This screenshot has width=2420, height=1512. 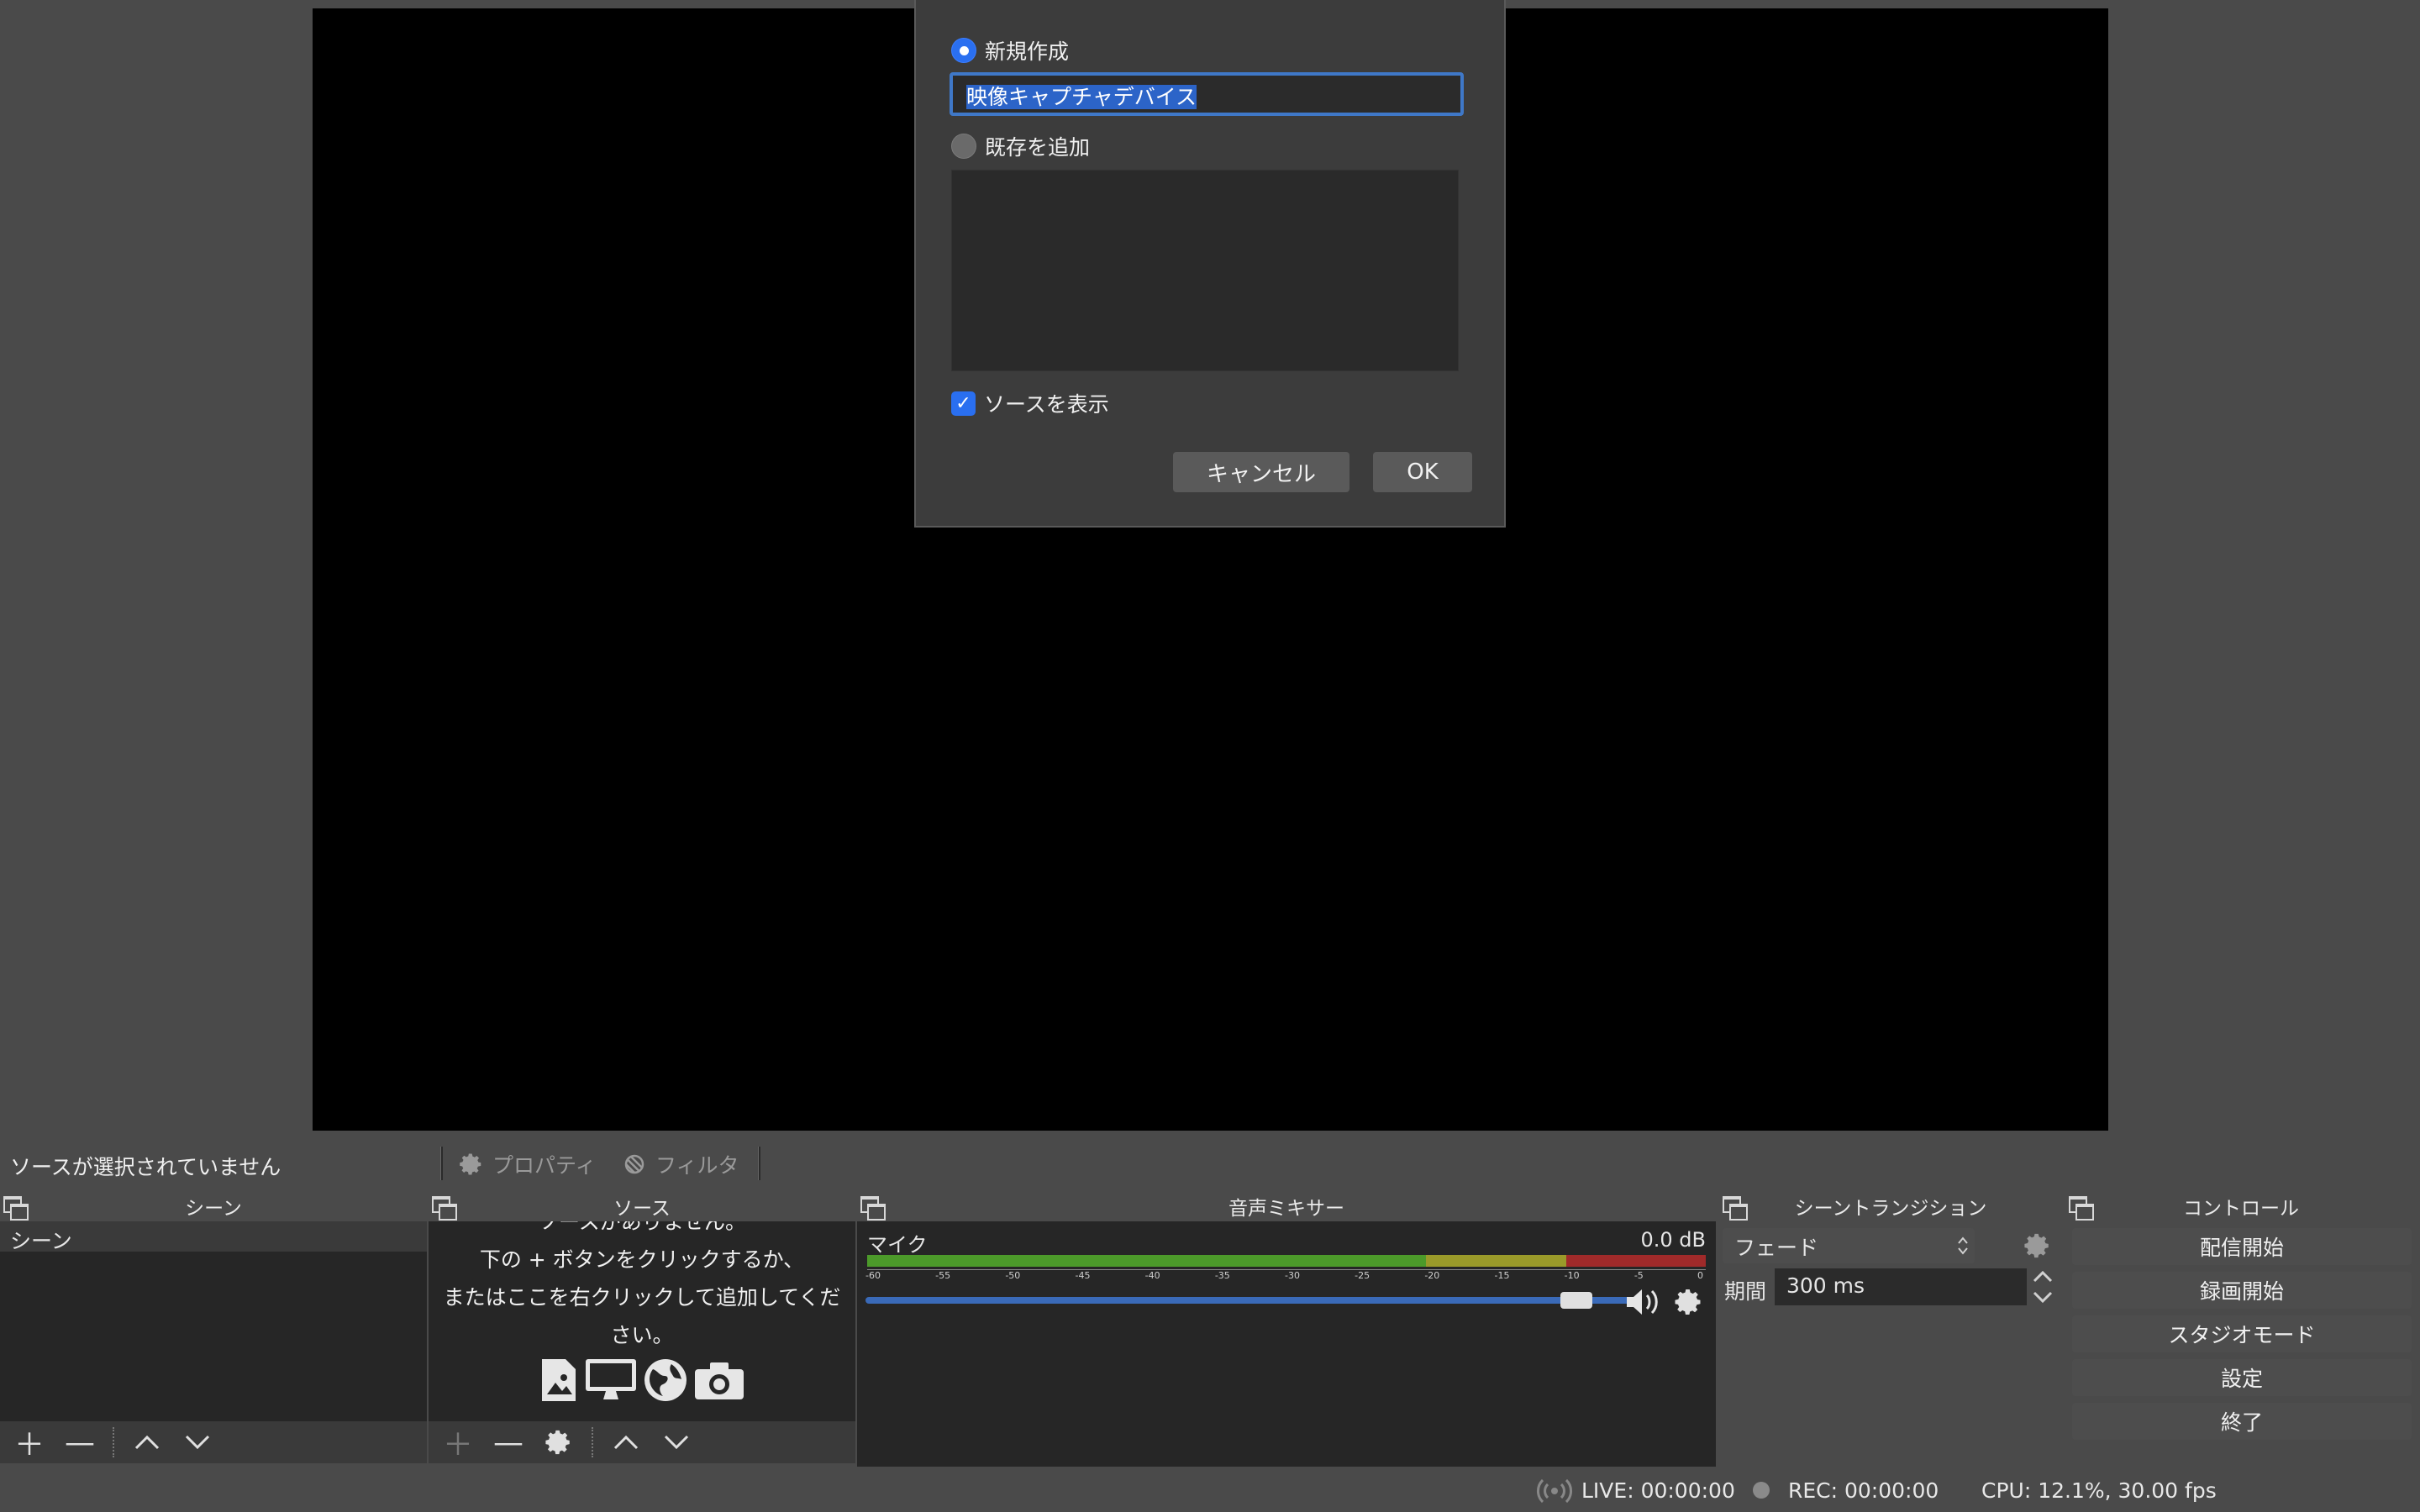 I want to click on source-name-value: 映像キャプチャデバイス, so click(x=1081, y=97).